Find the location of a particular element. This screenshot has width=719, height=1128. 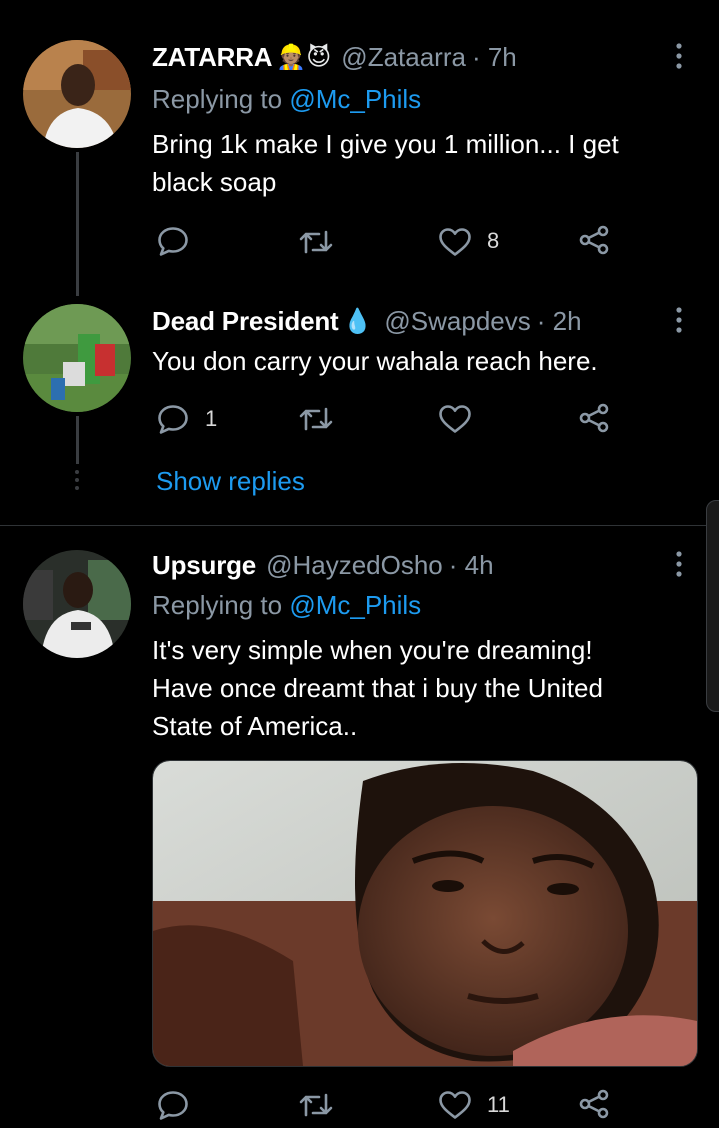

author-handle: @HayzedOsho is located at coordinates (354, 565).